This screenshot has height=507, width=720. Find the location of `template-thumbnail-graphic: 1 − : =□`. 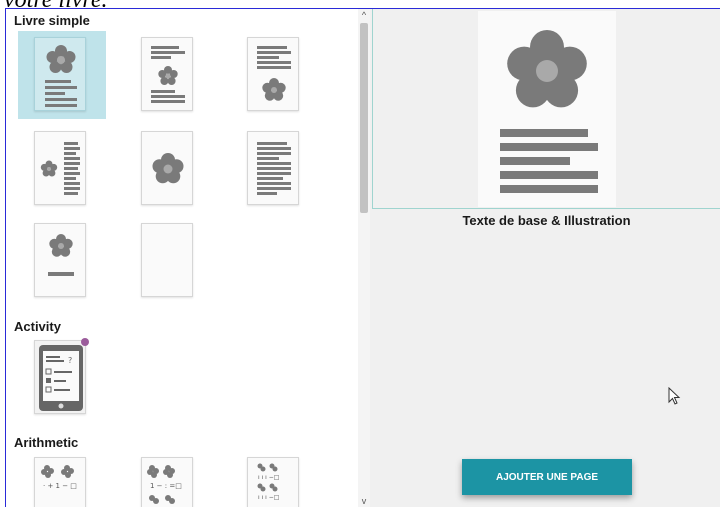

template-thumbnail-graphic: 1 − : =□ is located at coordinates (164, 484).